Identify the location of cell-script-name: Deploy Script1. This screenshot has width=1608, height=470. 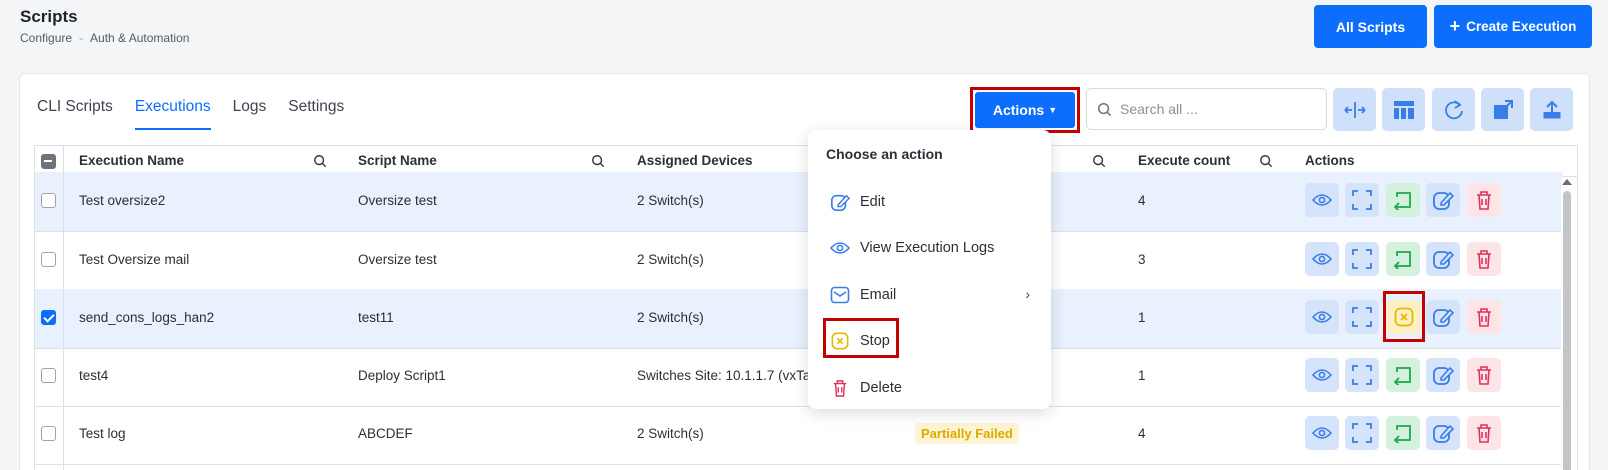
(402, 375).